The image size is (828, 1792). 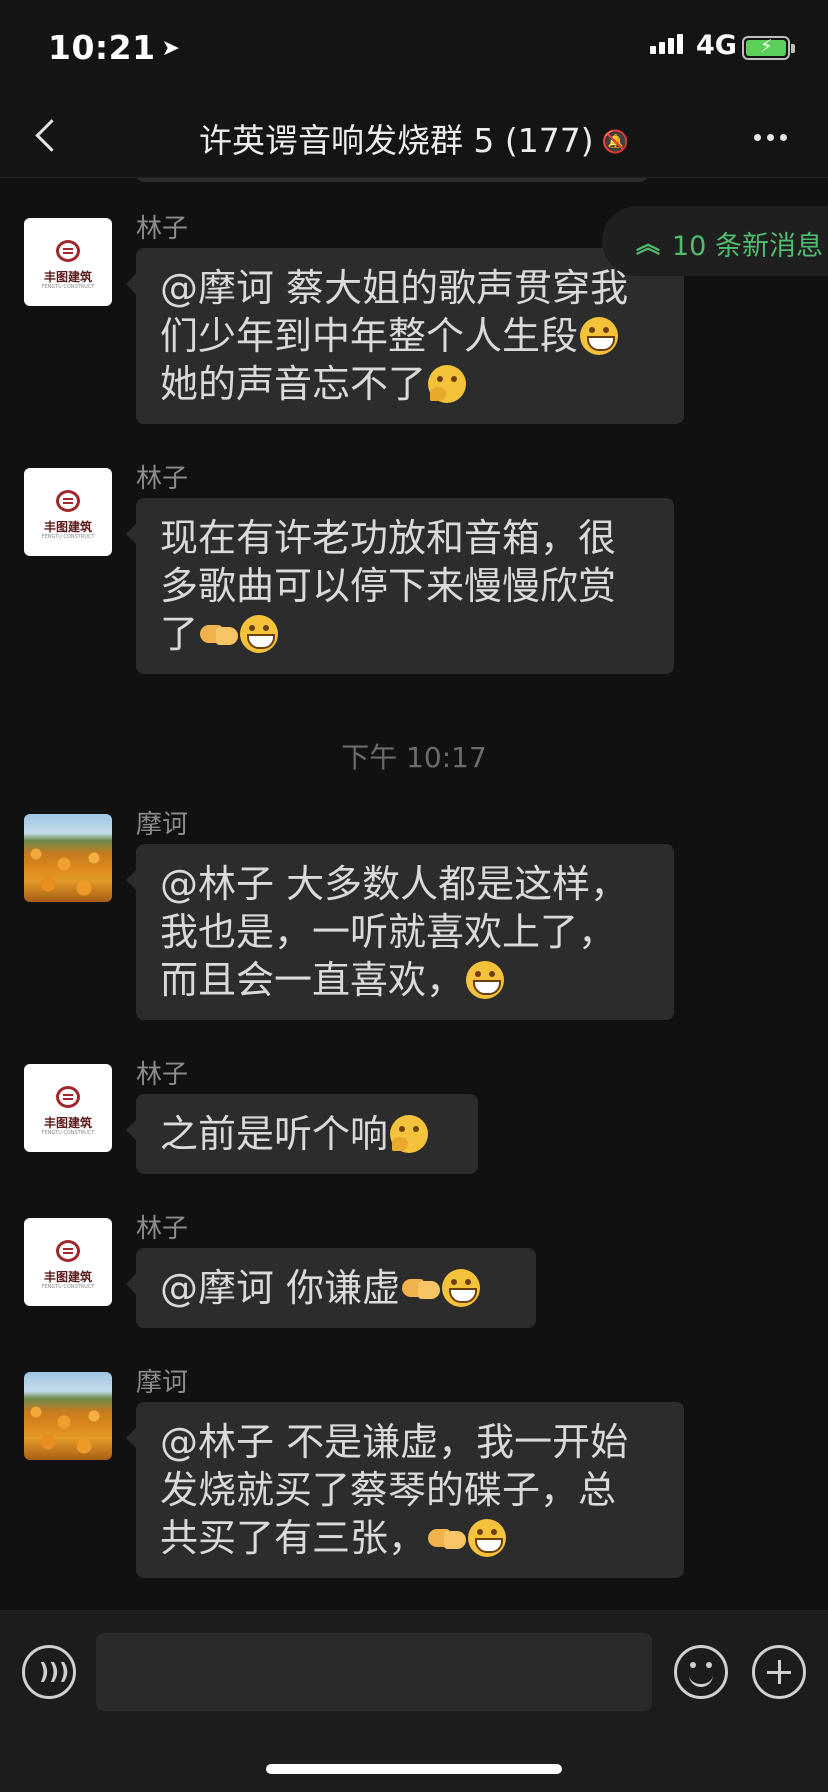 I want to click on new-messages-button: ︽ 10 条新消息, so click(x=715, y=241).